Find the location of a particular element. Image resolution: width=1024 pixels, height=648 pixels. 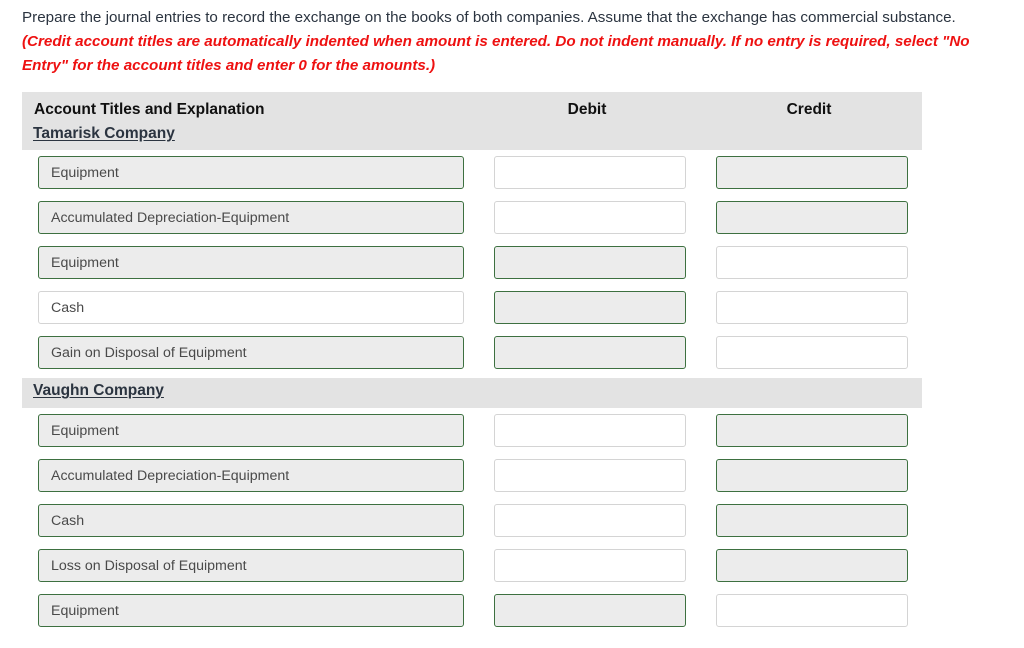

column-header-account-titles: Account Titles and Explanation is located at coordinates (149, 109).